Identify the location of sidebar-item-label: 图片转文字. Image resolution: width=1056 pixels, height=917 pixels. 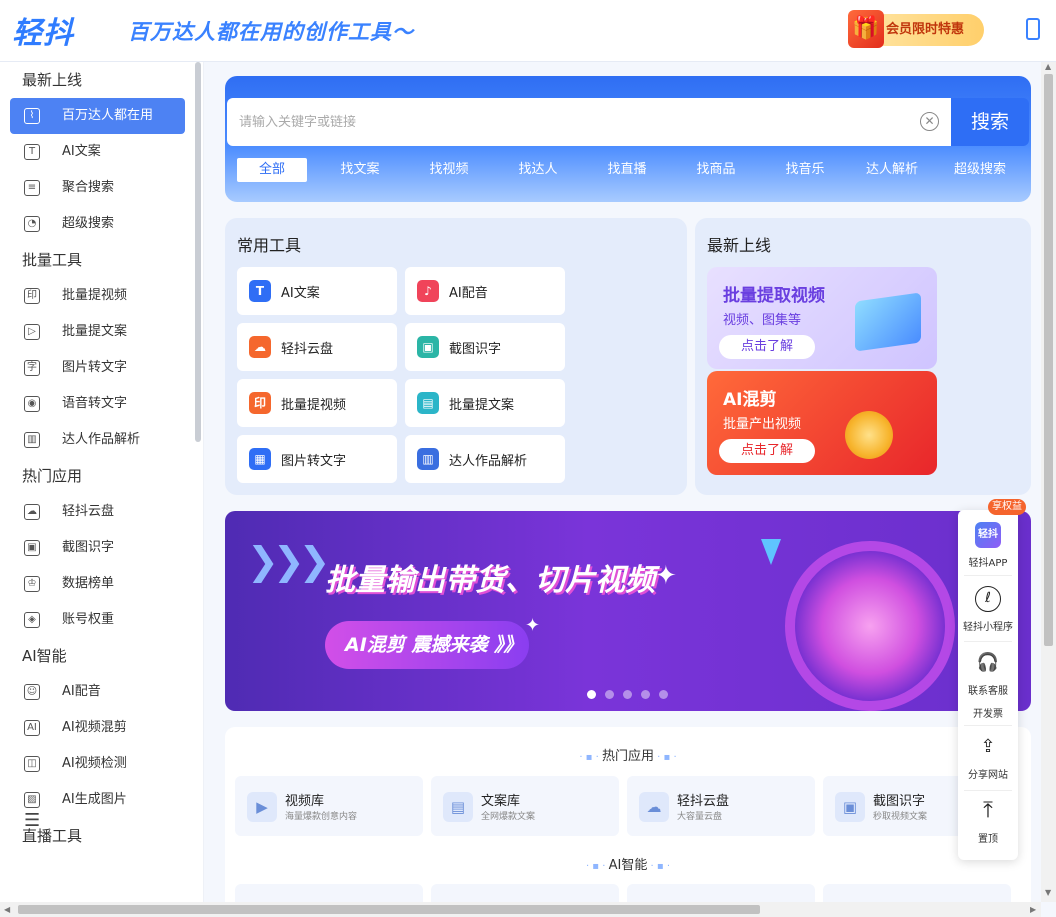
(95, 367).